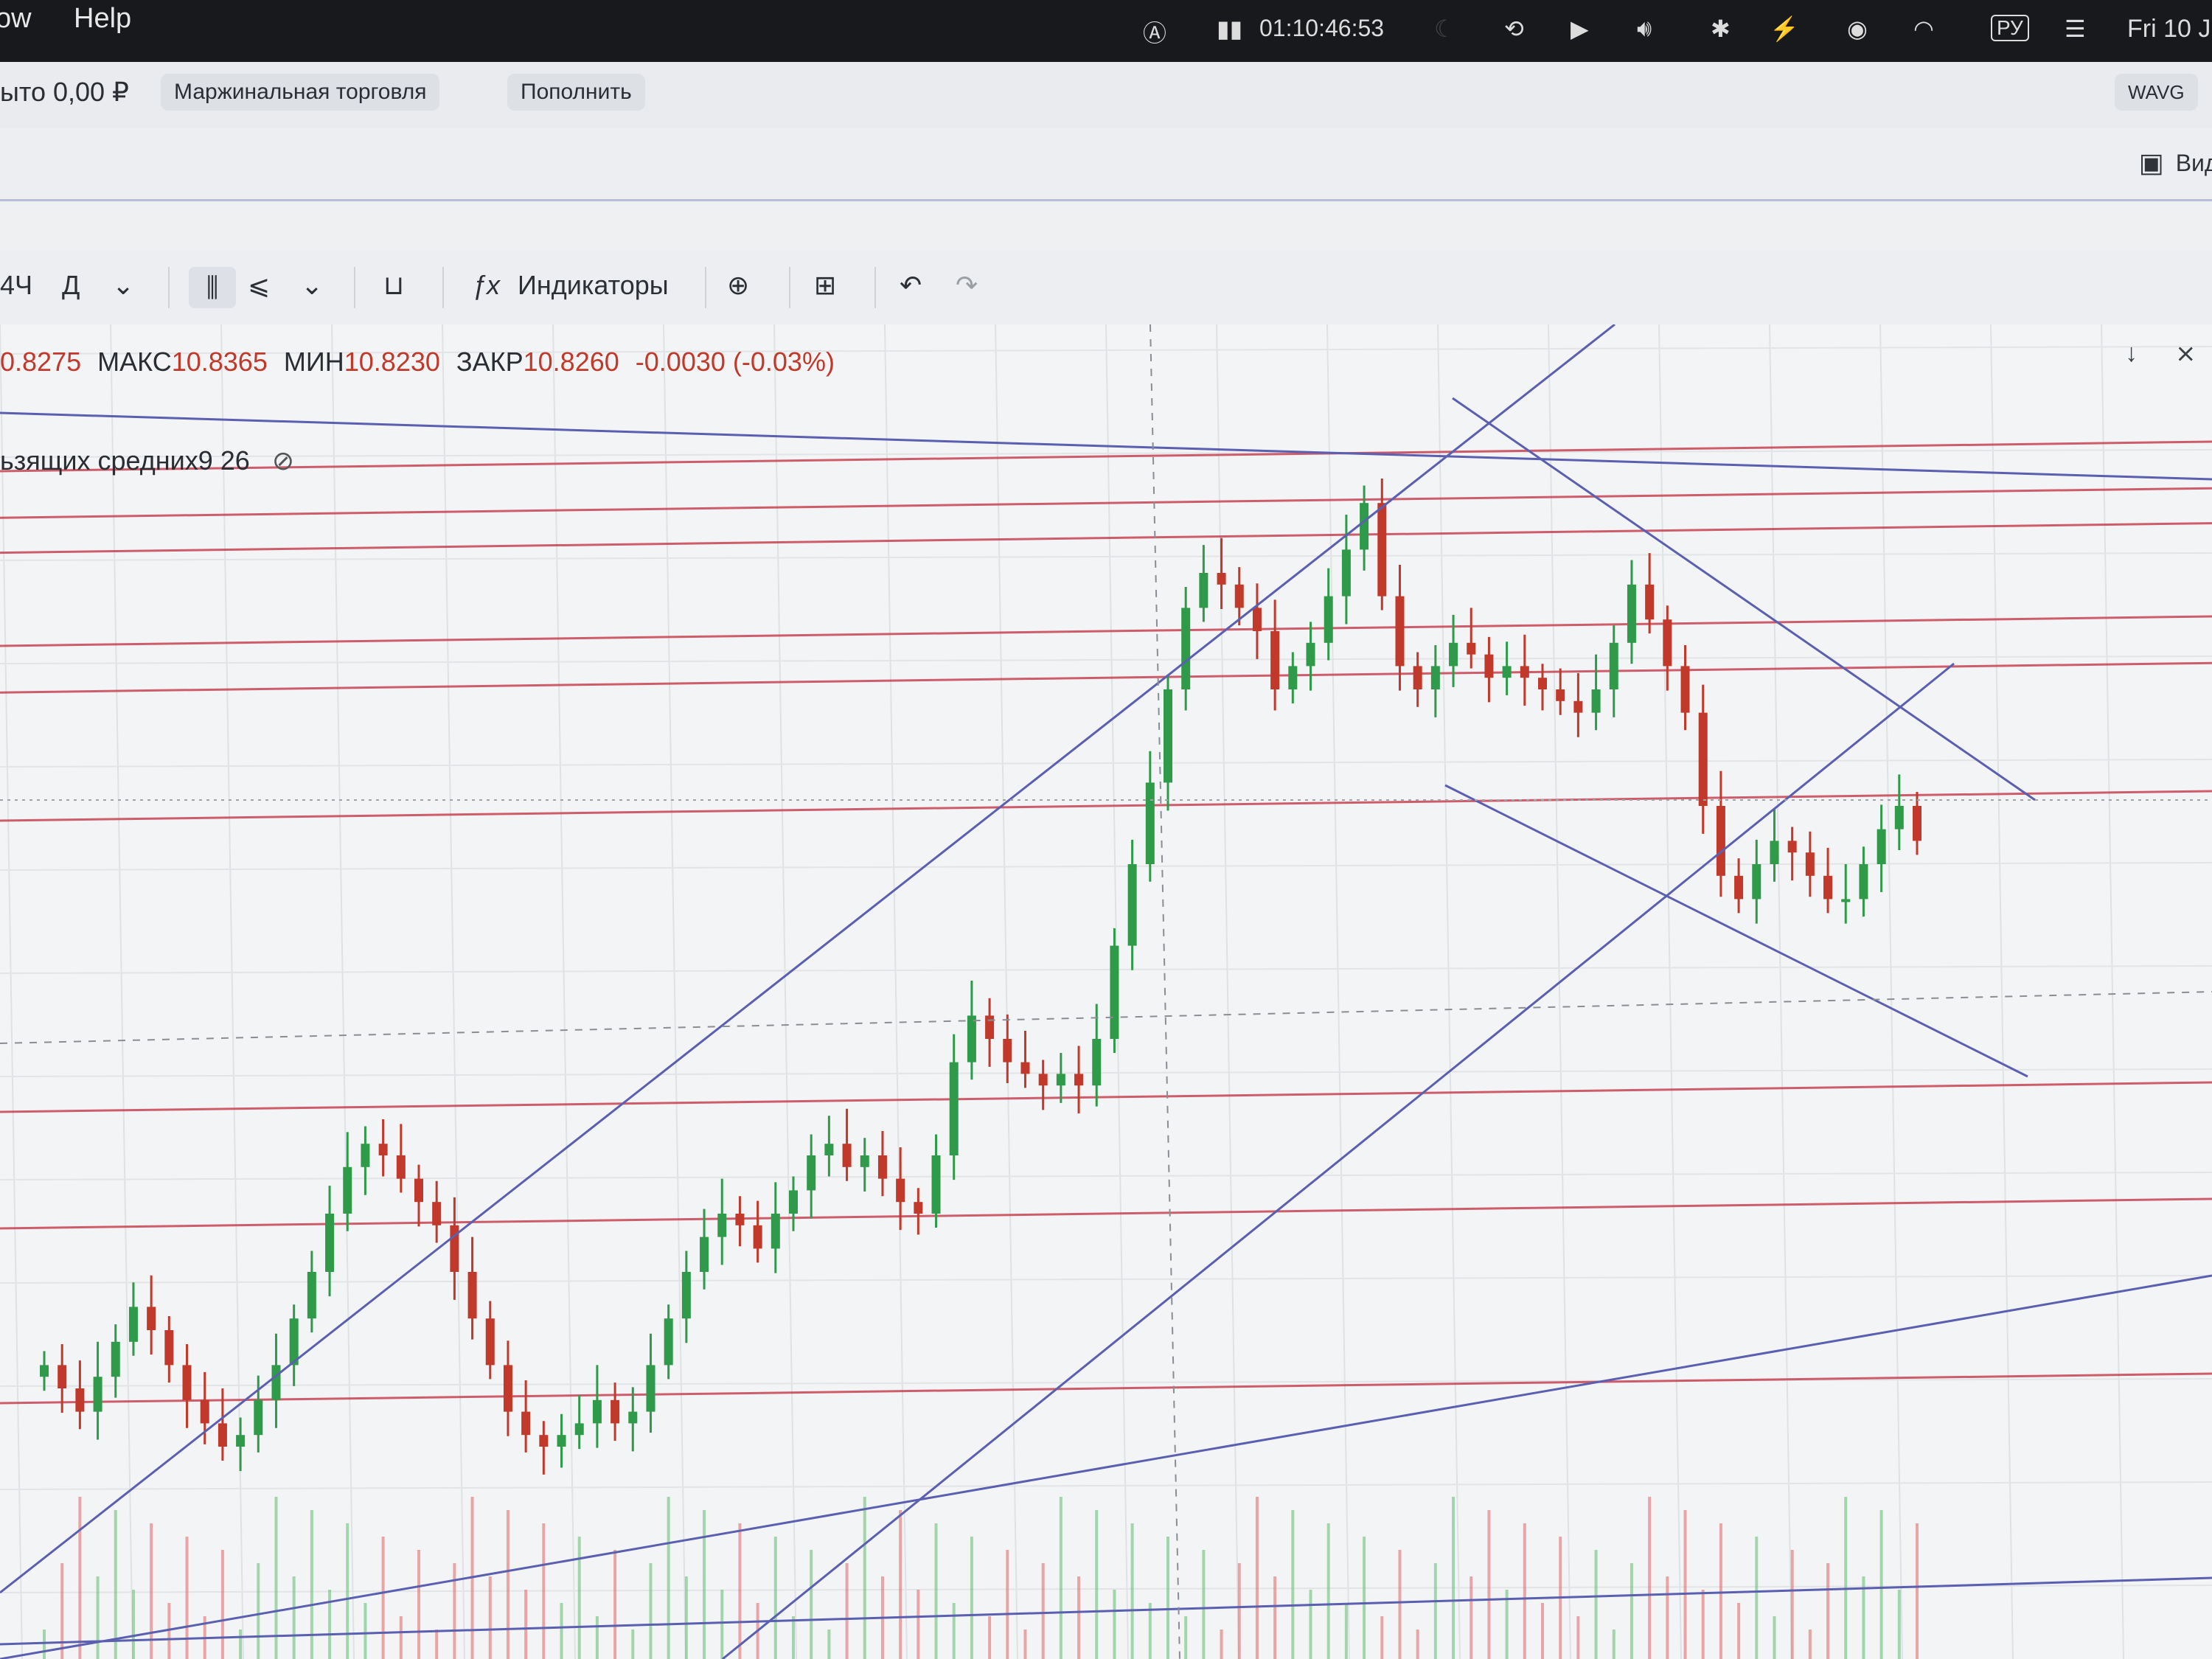  Describe the element at coordinates (1644, 29) in the screenshot. I see `volume-icon: 🔊︎` at that location.